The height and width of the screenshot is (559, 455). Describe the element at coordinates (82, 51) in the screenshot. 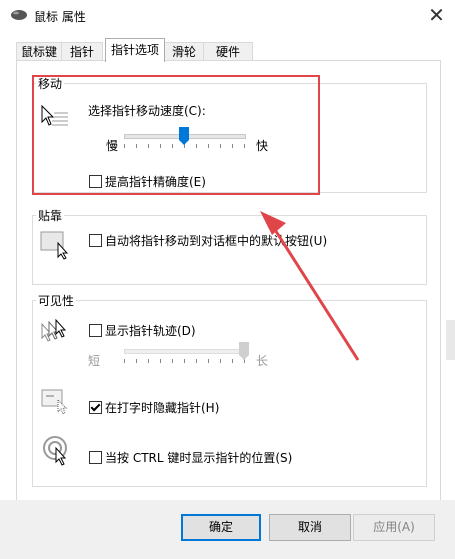

I see `tab-pointers: 指针` at that location.